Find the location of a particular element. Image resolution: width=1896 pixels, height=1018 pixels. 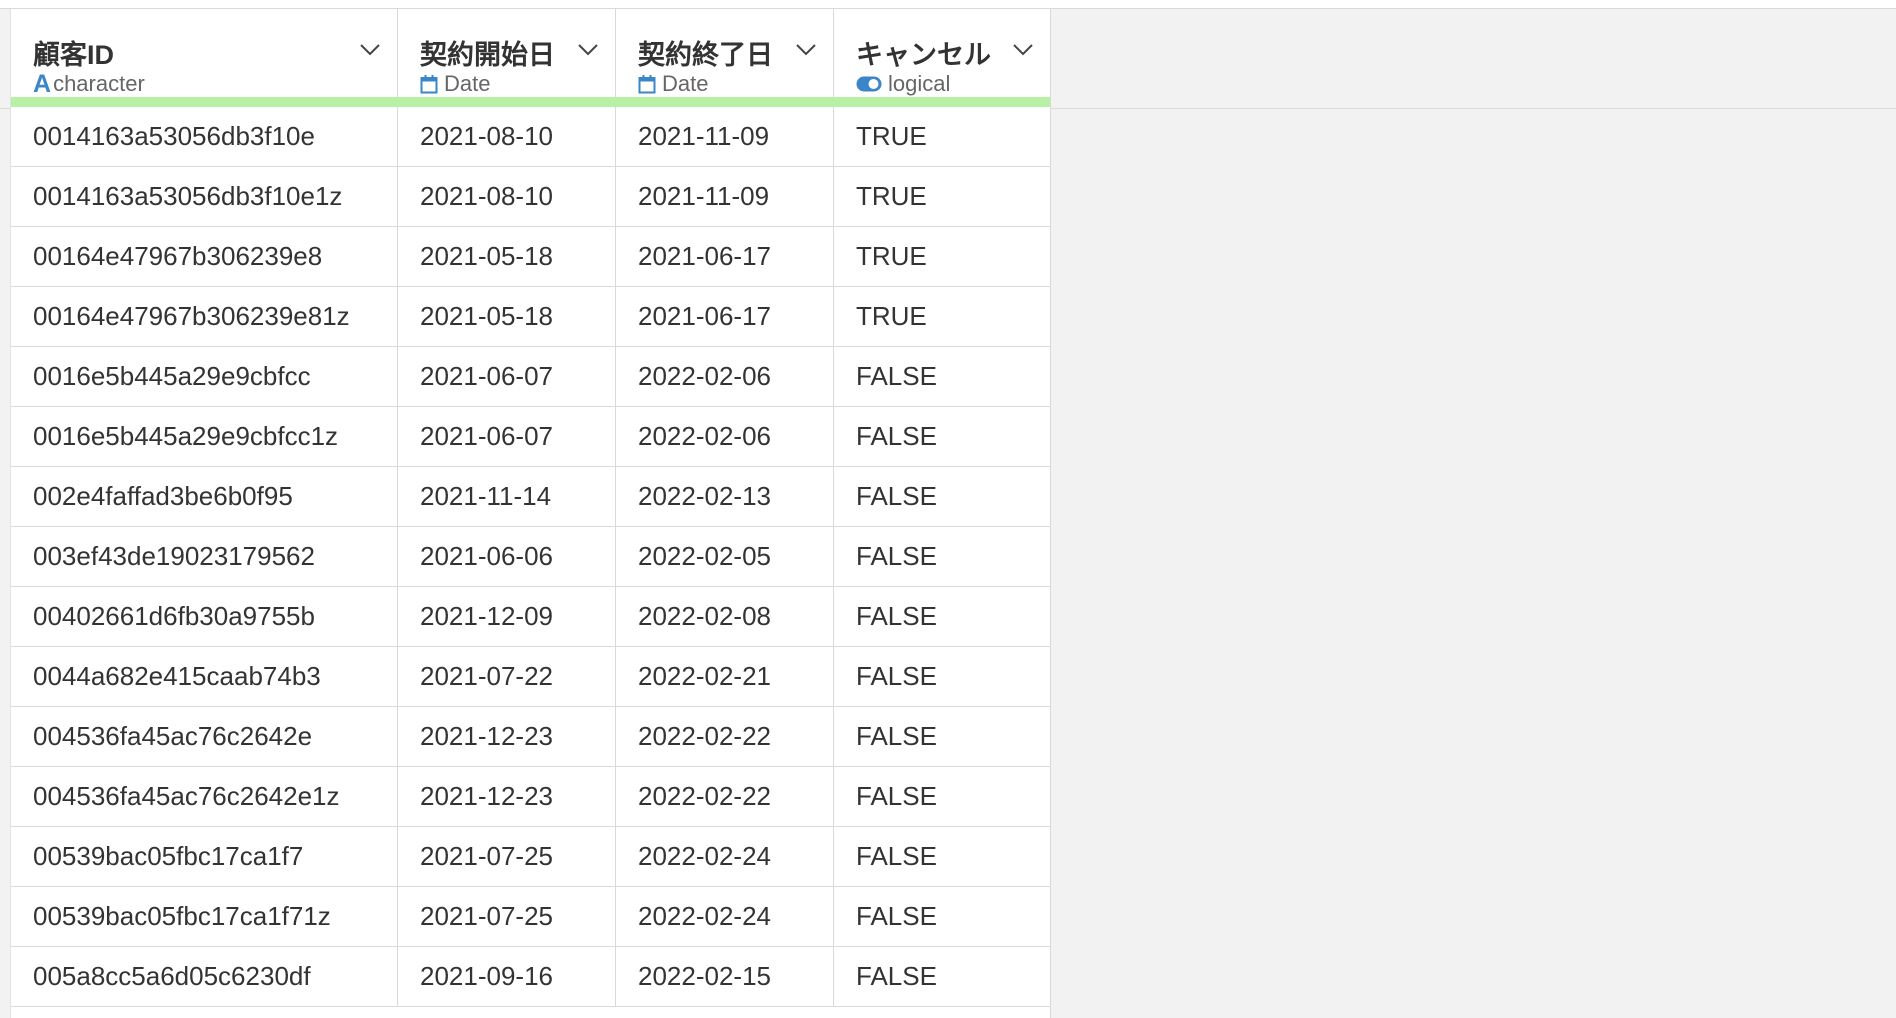

cell-customer-id: 00164e47967b306239e8 is located at coordinates (204, 256).